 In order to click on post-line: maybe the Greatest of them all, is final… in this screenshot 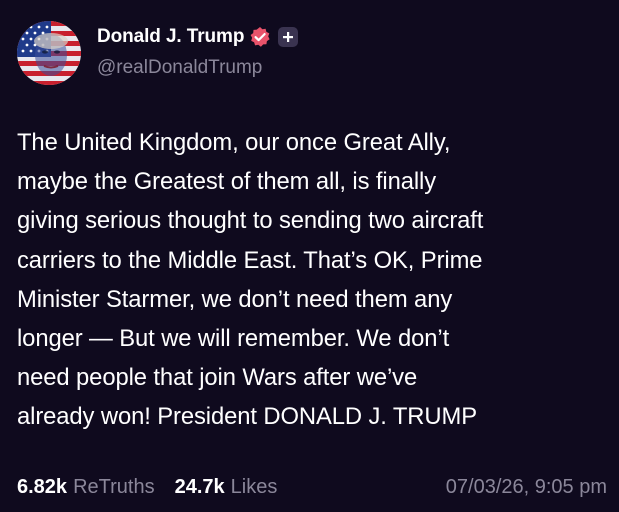, I will do `click(227, 182)`.